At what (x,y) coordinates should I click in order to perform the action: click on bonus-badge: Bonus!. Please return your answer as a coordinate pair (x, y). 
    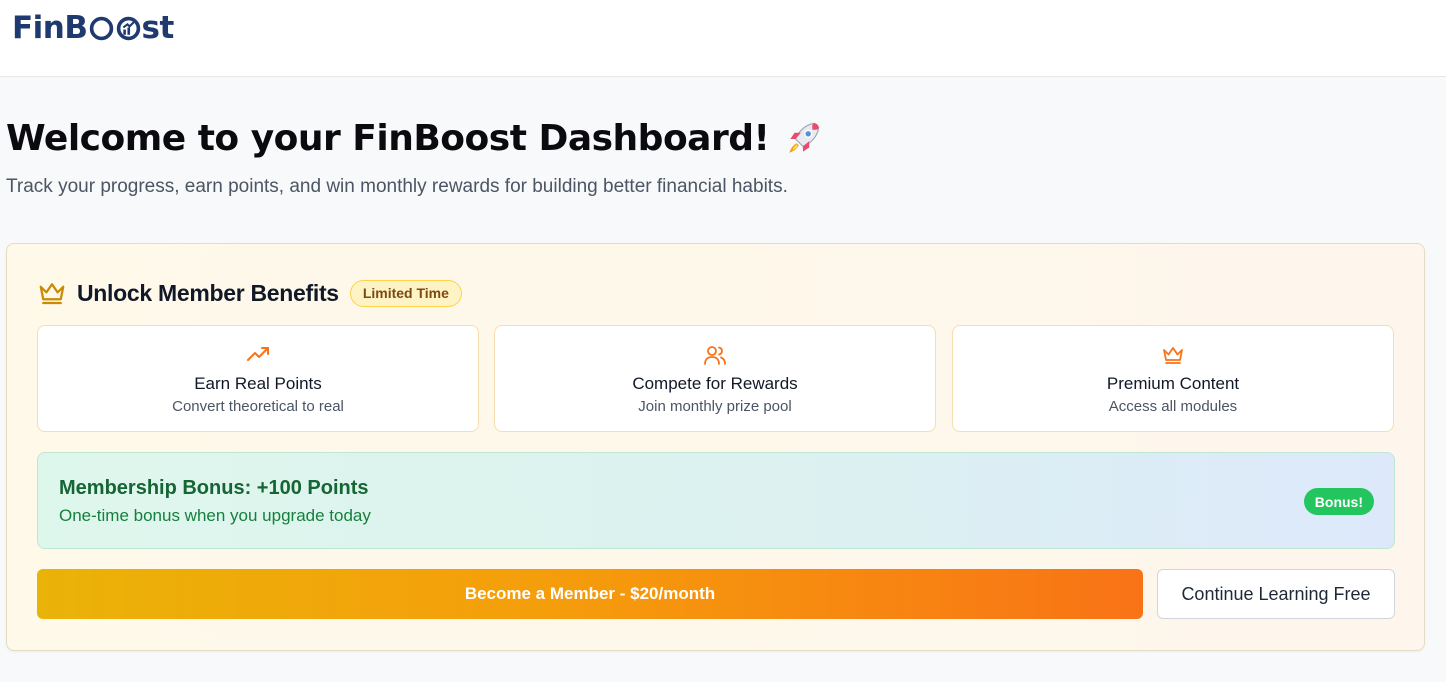
    Looking at the image, I should click on (1338, 501).